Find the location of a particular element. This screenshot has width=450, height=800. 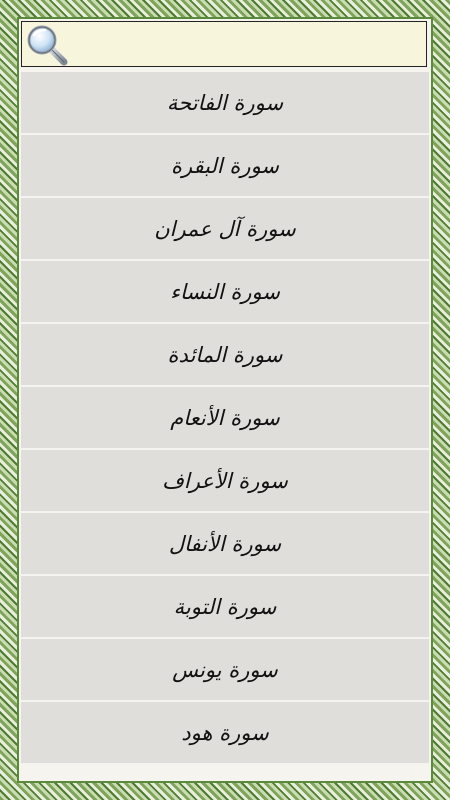

surah-list-item: سورة الأعراف is located at coordinates (225, 481).